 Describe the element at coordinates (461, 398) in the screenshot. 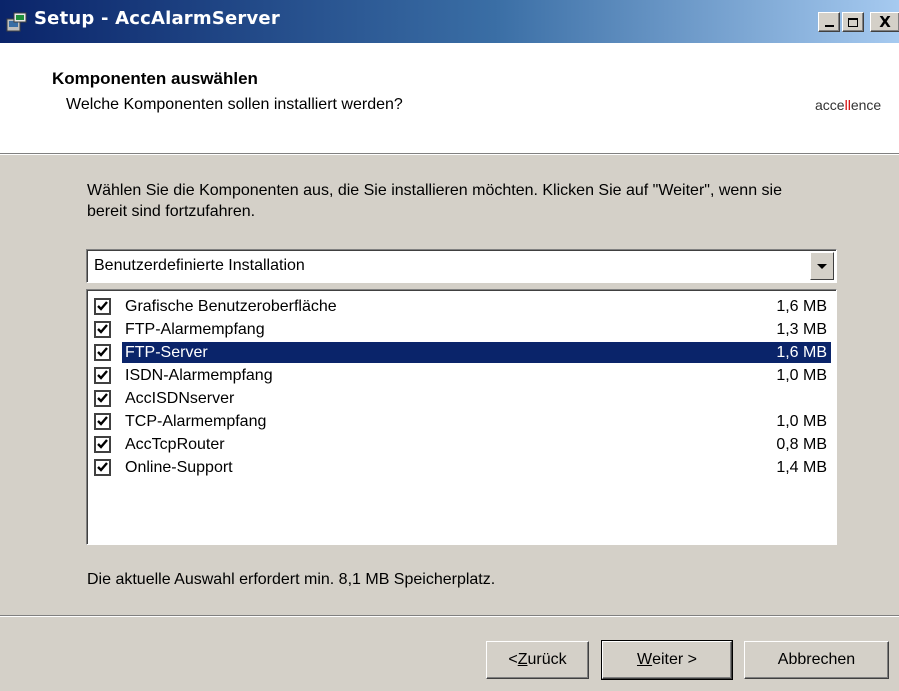

I see `component-row: AccISDNserver` at that location.